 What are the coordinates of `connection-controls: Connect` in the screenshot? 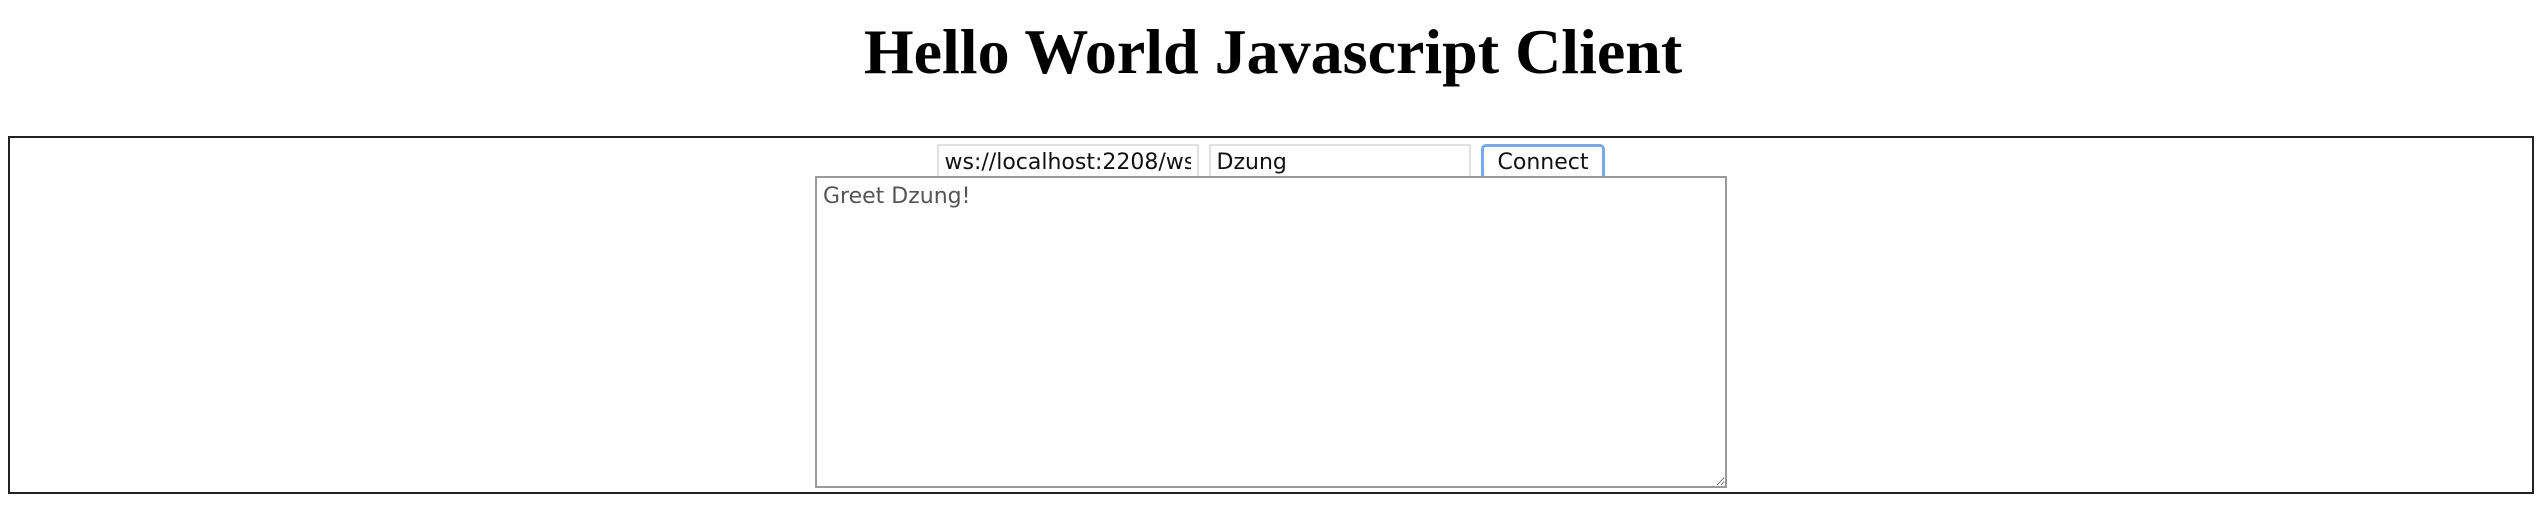 It's located at (1271, 162).